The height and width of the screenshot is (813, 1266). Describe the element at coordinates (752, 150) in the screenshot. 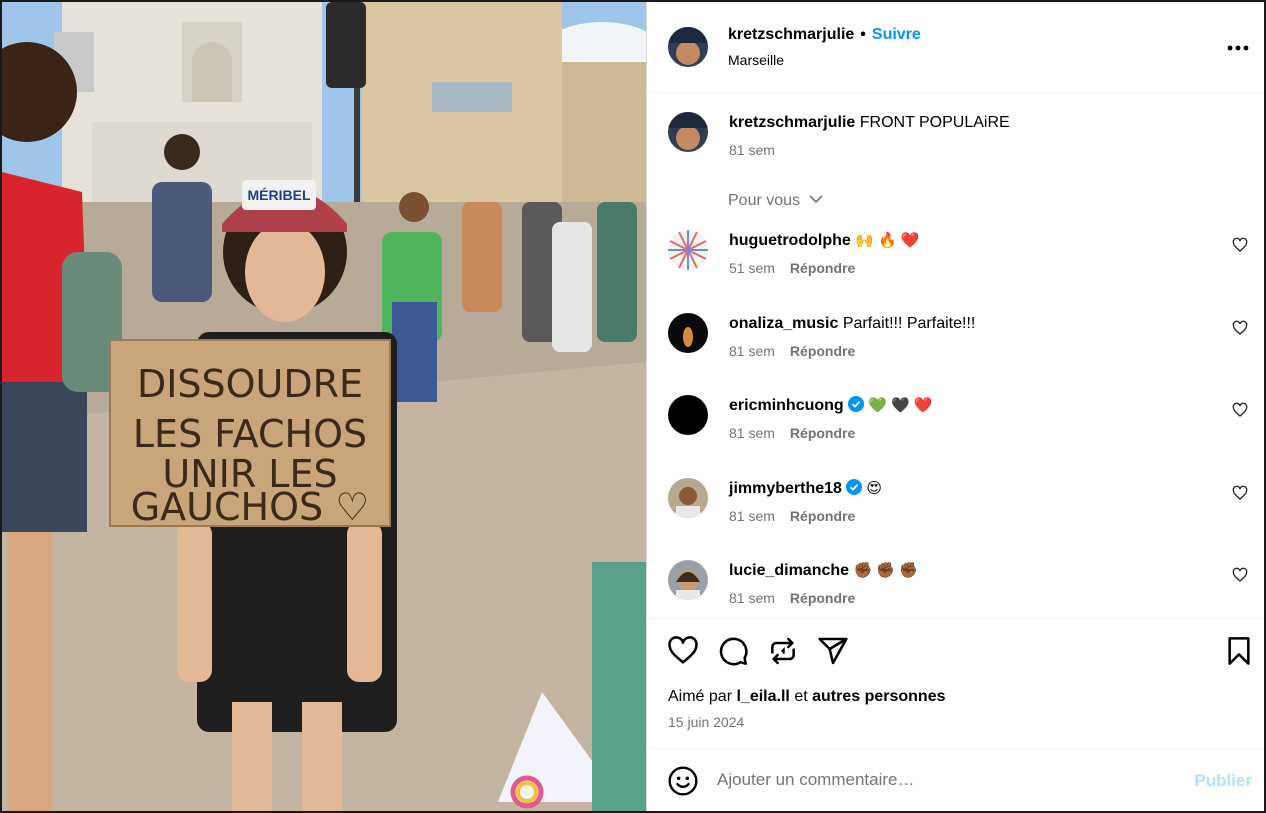

I see `caption-time: 81 sem` at that location.